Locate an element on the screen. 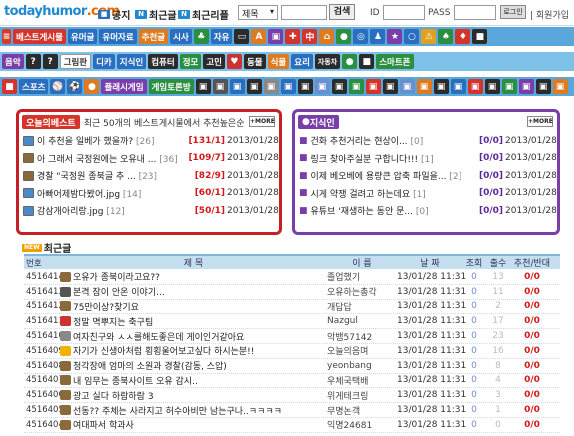 The image size is (574, 436). menu-icon: ≡ is located at coordinates (6, 36).